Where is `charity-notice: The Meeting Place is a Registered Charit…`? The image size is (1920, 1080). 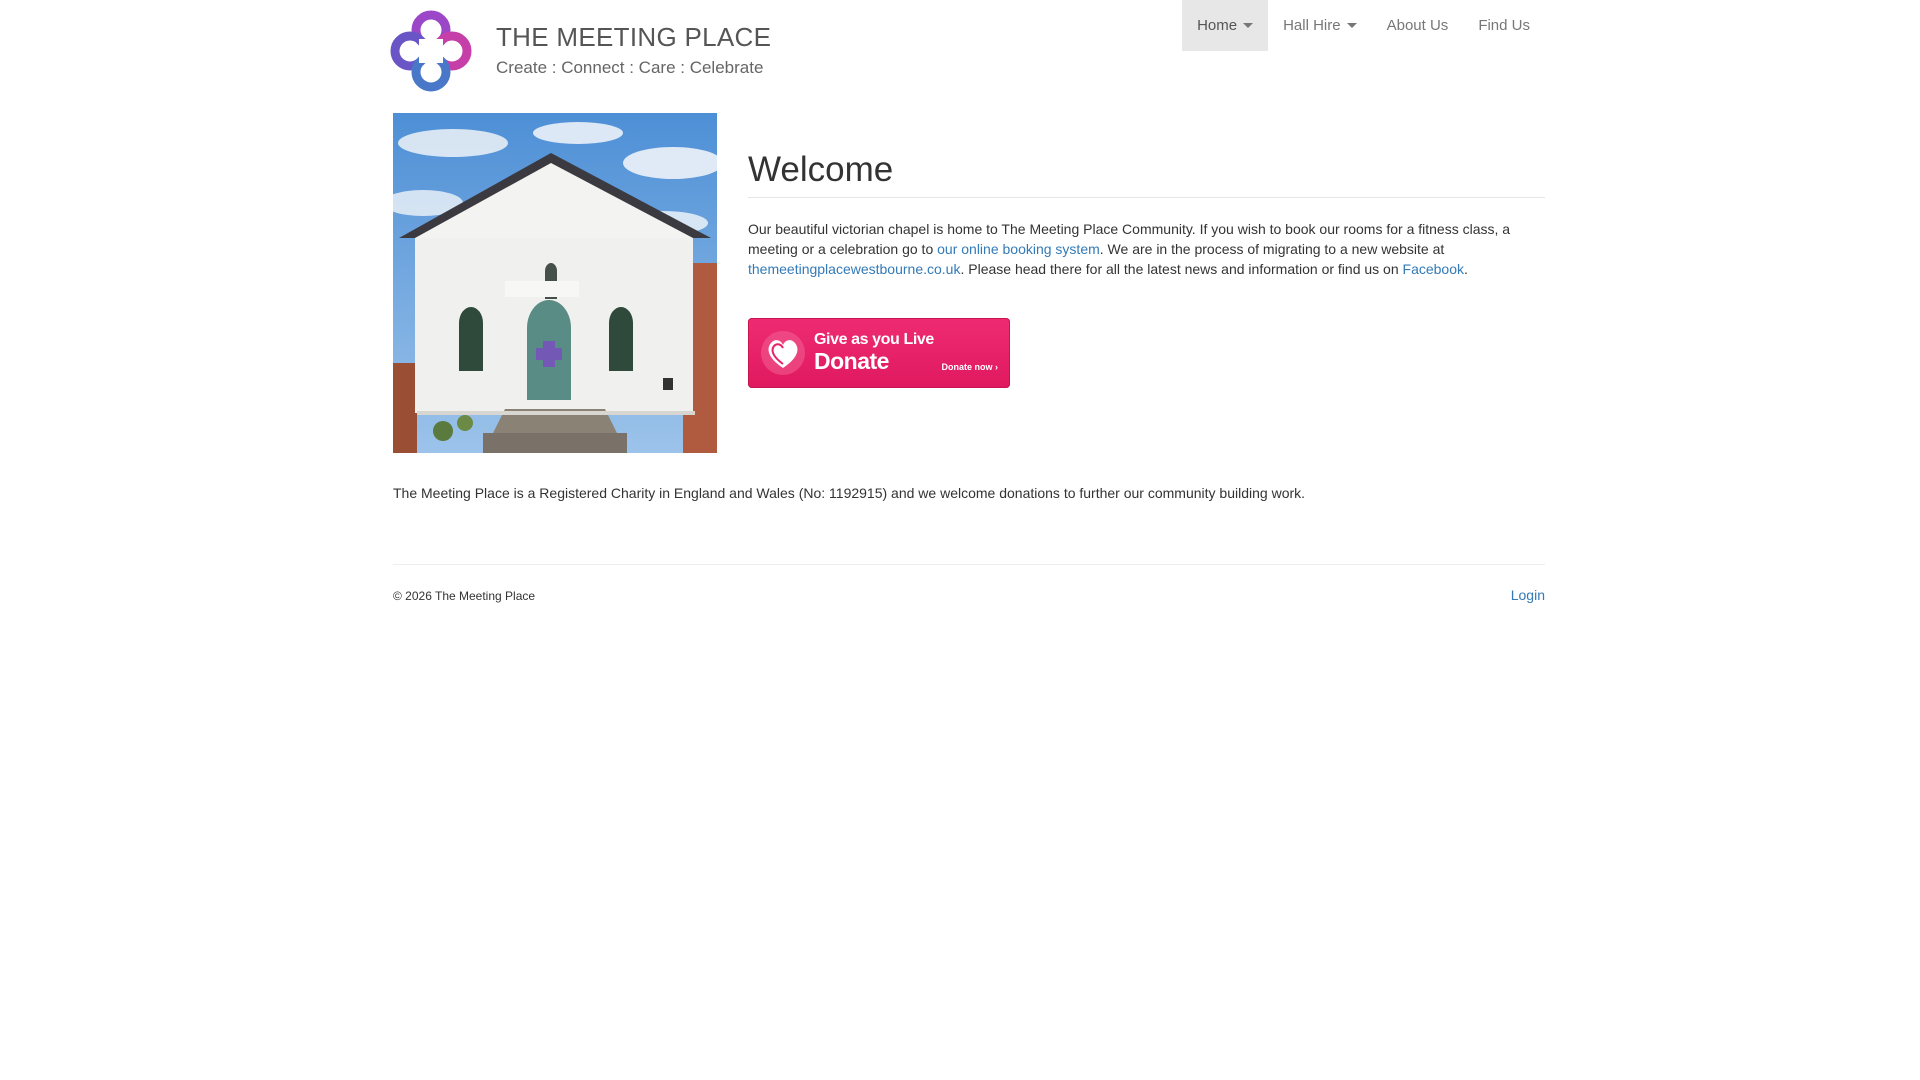
charity-notice: The Meeting Place is a Registered Charit… is located at coordinates (849, 493).